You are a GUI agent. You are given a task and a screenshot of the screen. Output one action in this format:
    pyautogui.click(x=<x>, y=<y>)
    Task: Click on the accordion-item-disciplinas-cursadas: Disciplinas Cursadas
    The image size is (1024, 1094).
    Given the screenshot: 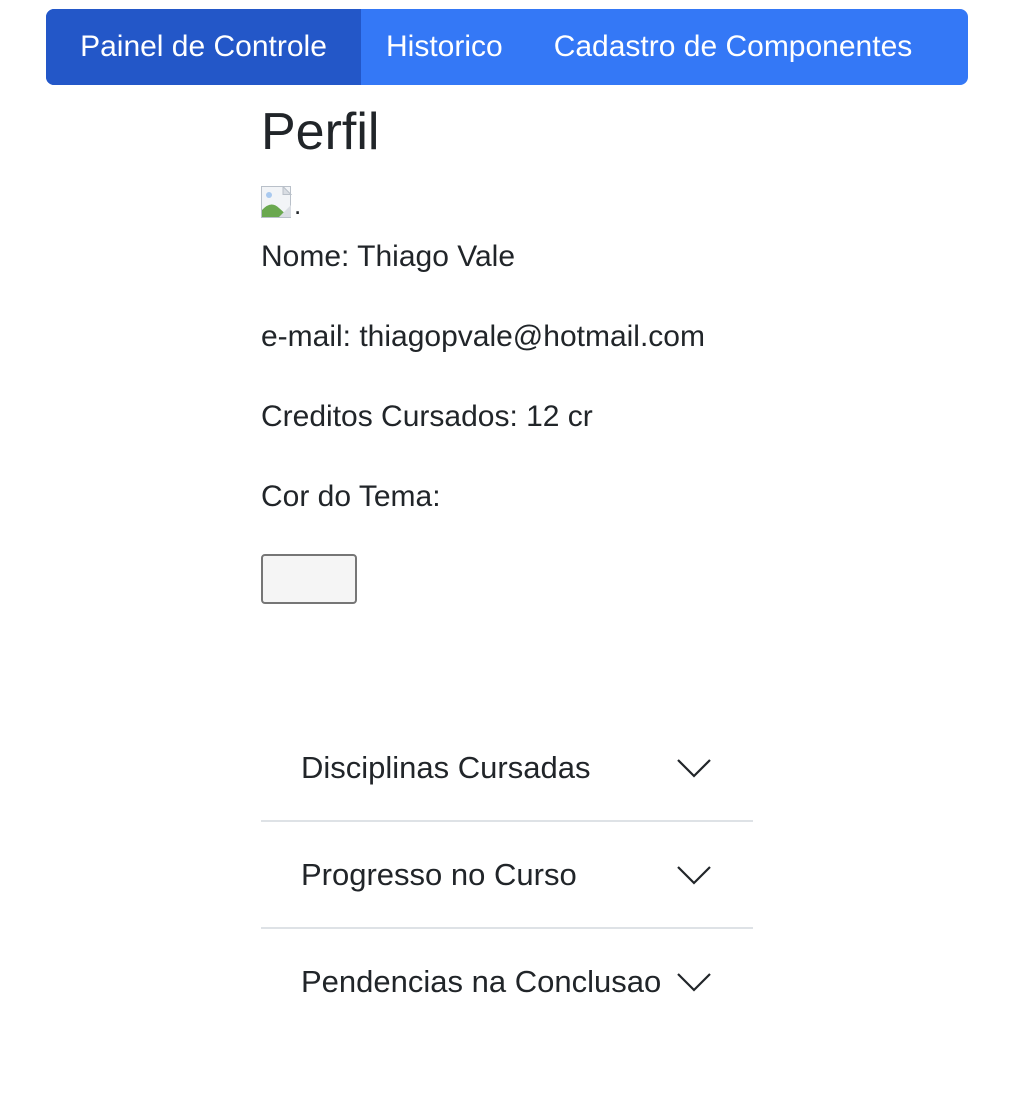 What is the action you would take?
    pyautogui.click(x=507, y=767)
    